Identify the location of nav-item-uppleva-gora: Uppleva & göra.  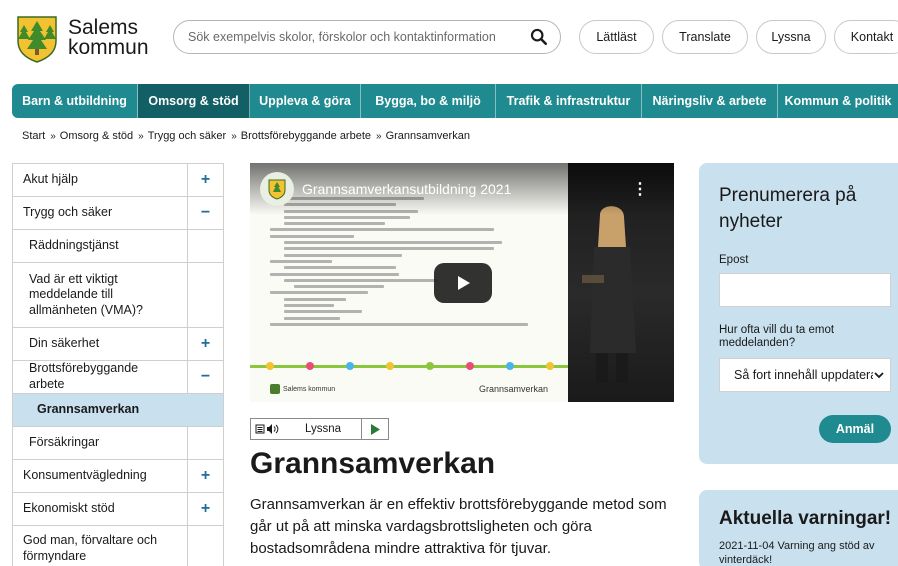
(305, 101).